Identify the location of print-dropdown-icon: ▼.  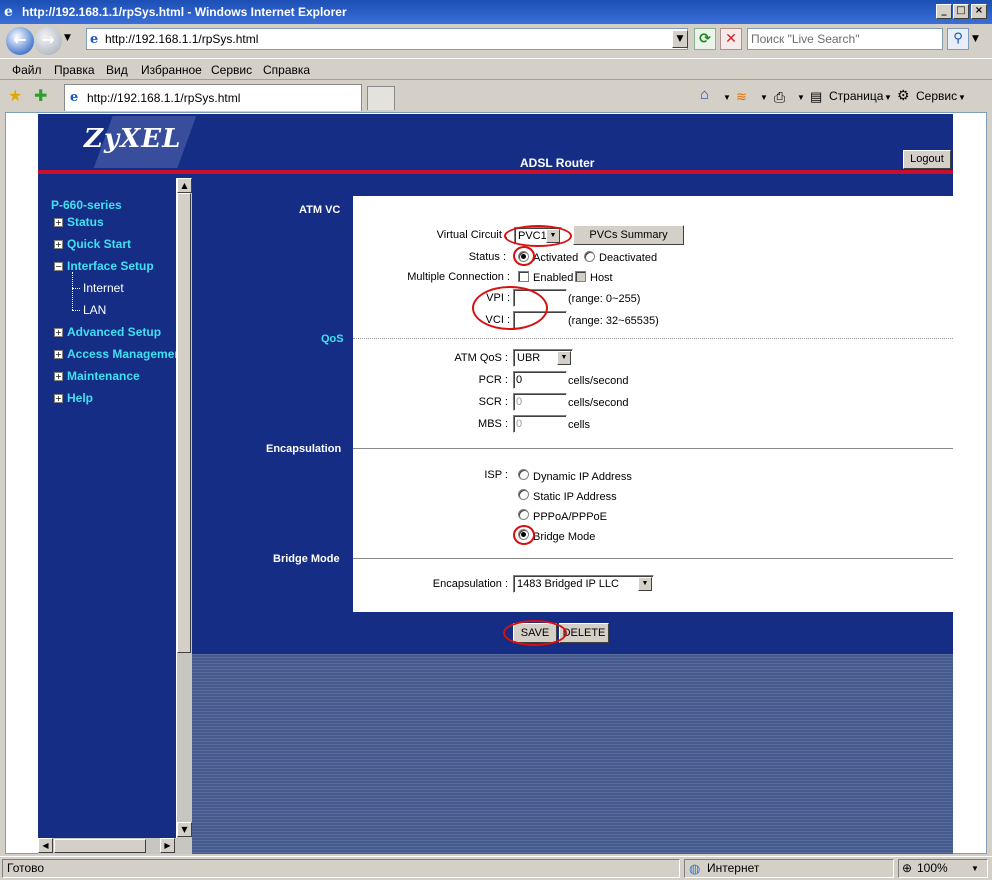
(801, 97).